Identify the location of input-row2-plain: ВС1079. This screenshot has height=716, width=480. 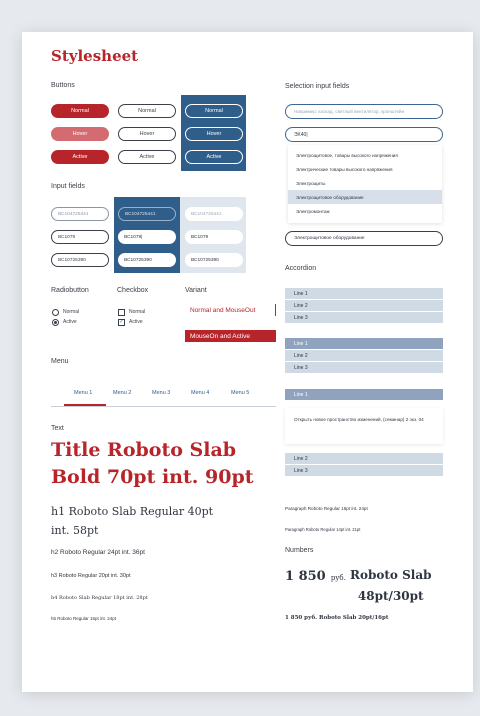
(80, 237).